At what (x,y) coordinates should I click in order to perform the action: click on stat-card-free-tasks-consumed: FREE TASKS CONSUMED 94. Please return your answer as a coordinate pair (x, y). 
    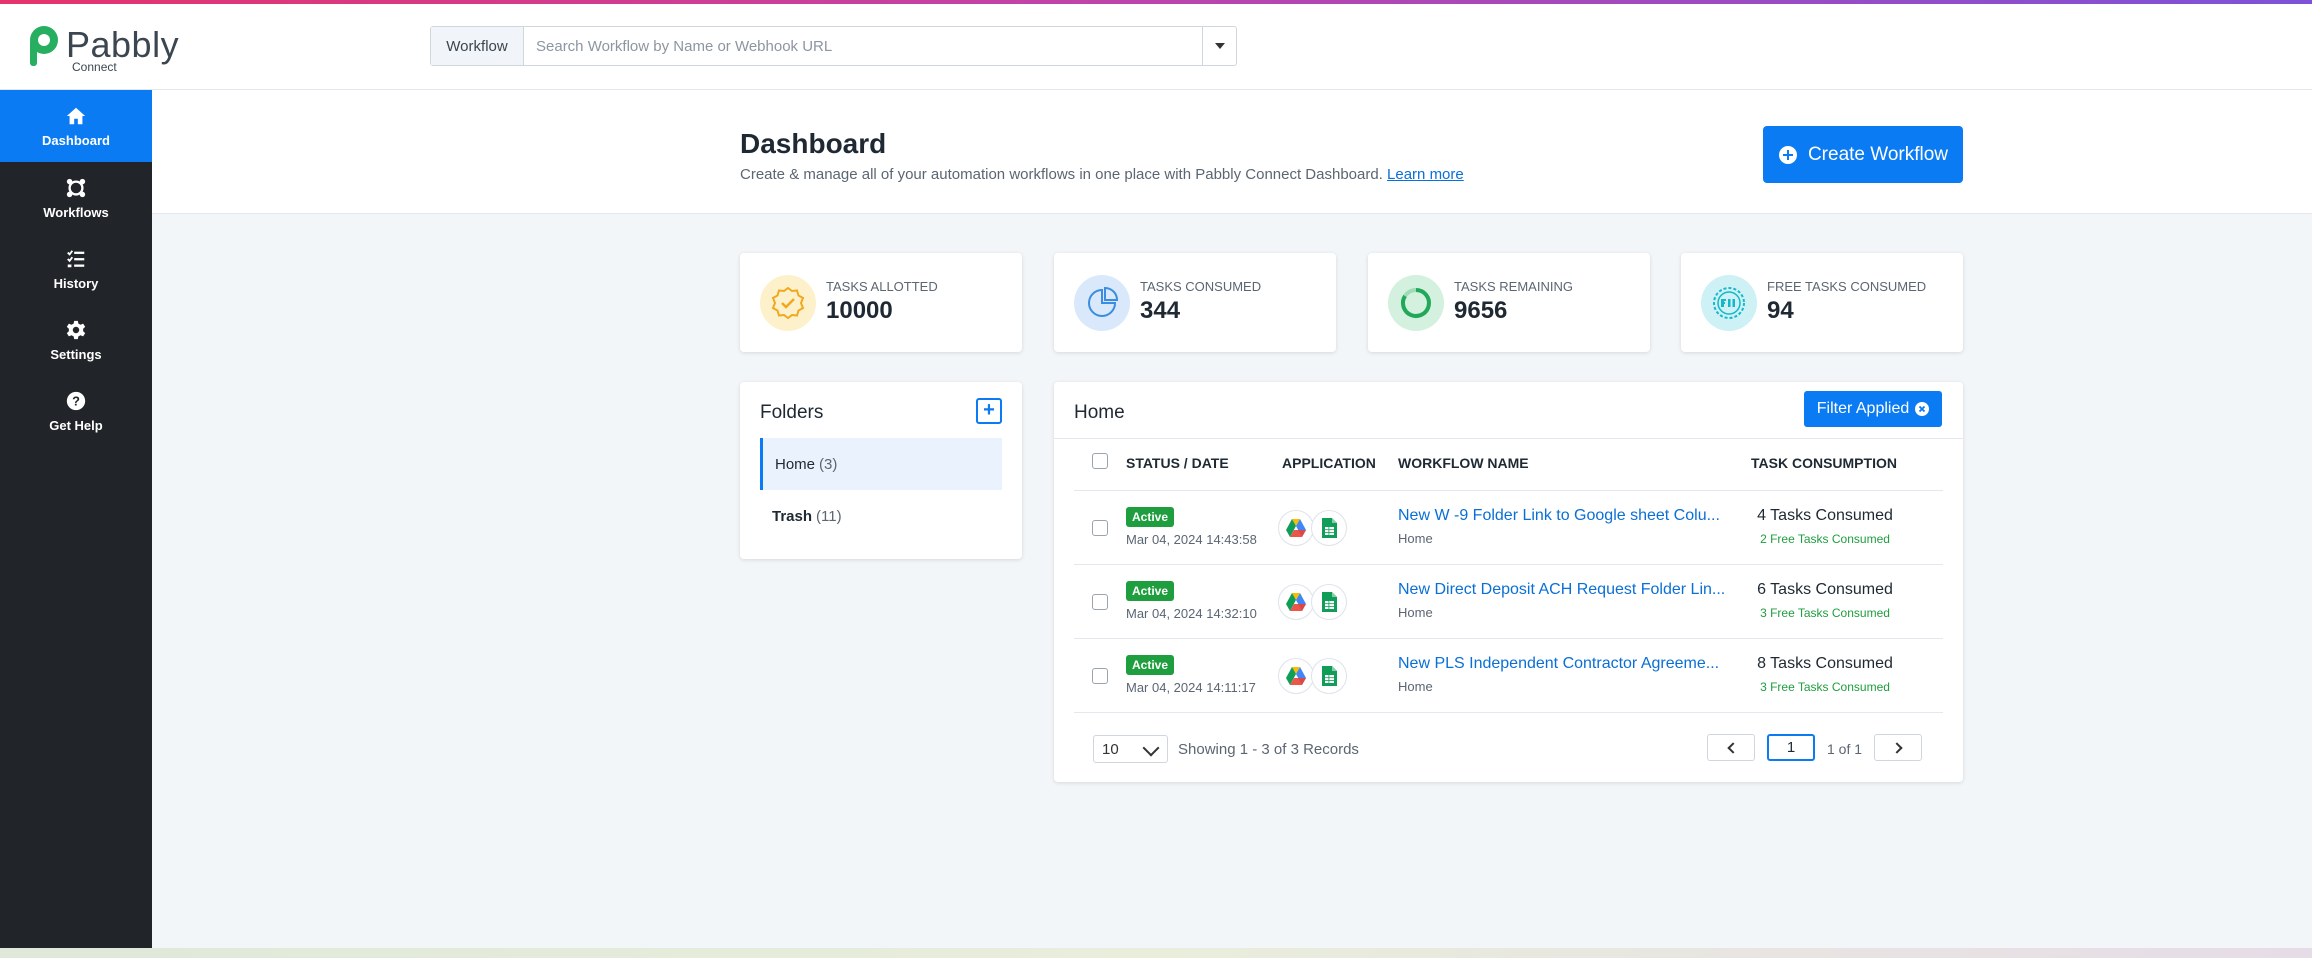
    Looking at the image, I should click on (1822, 302).